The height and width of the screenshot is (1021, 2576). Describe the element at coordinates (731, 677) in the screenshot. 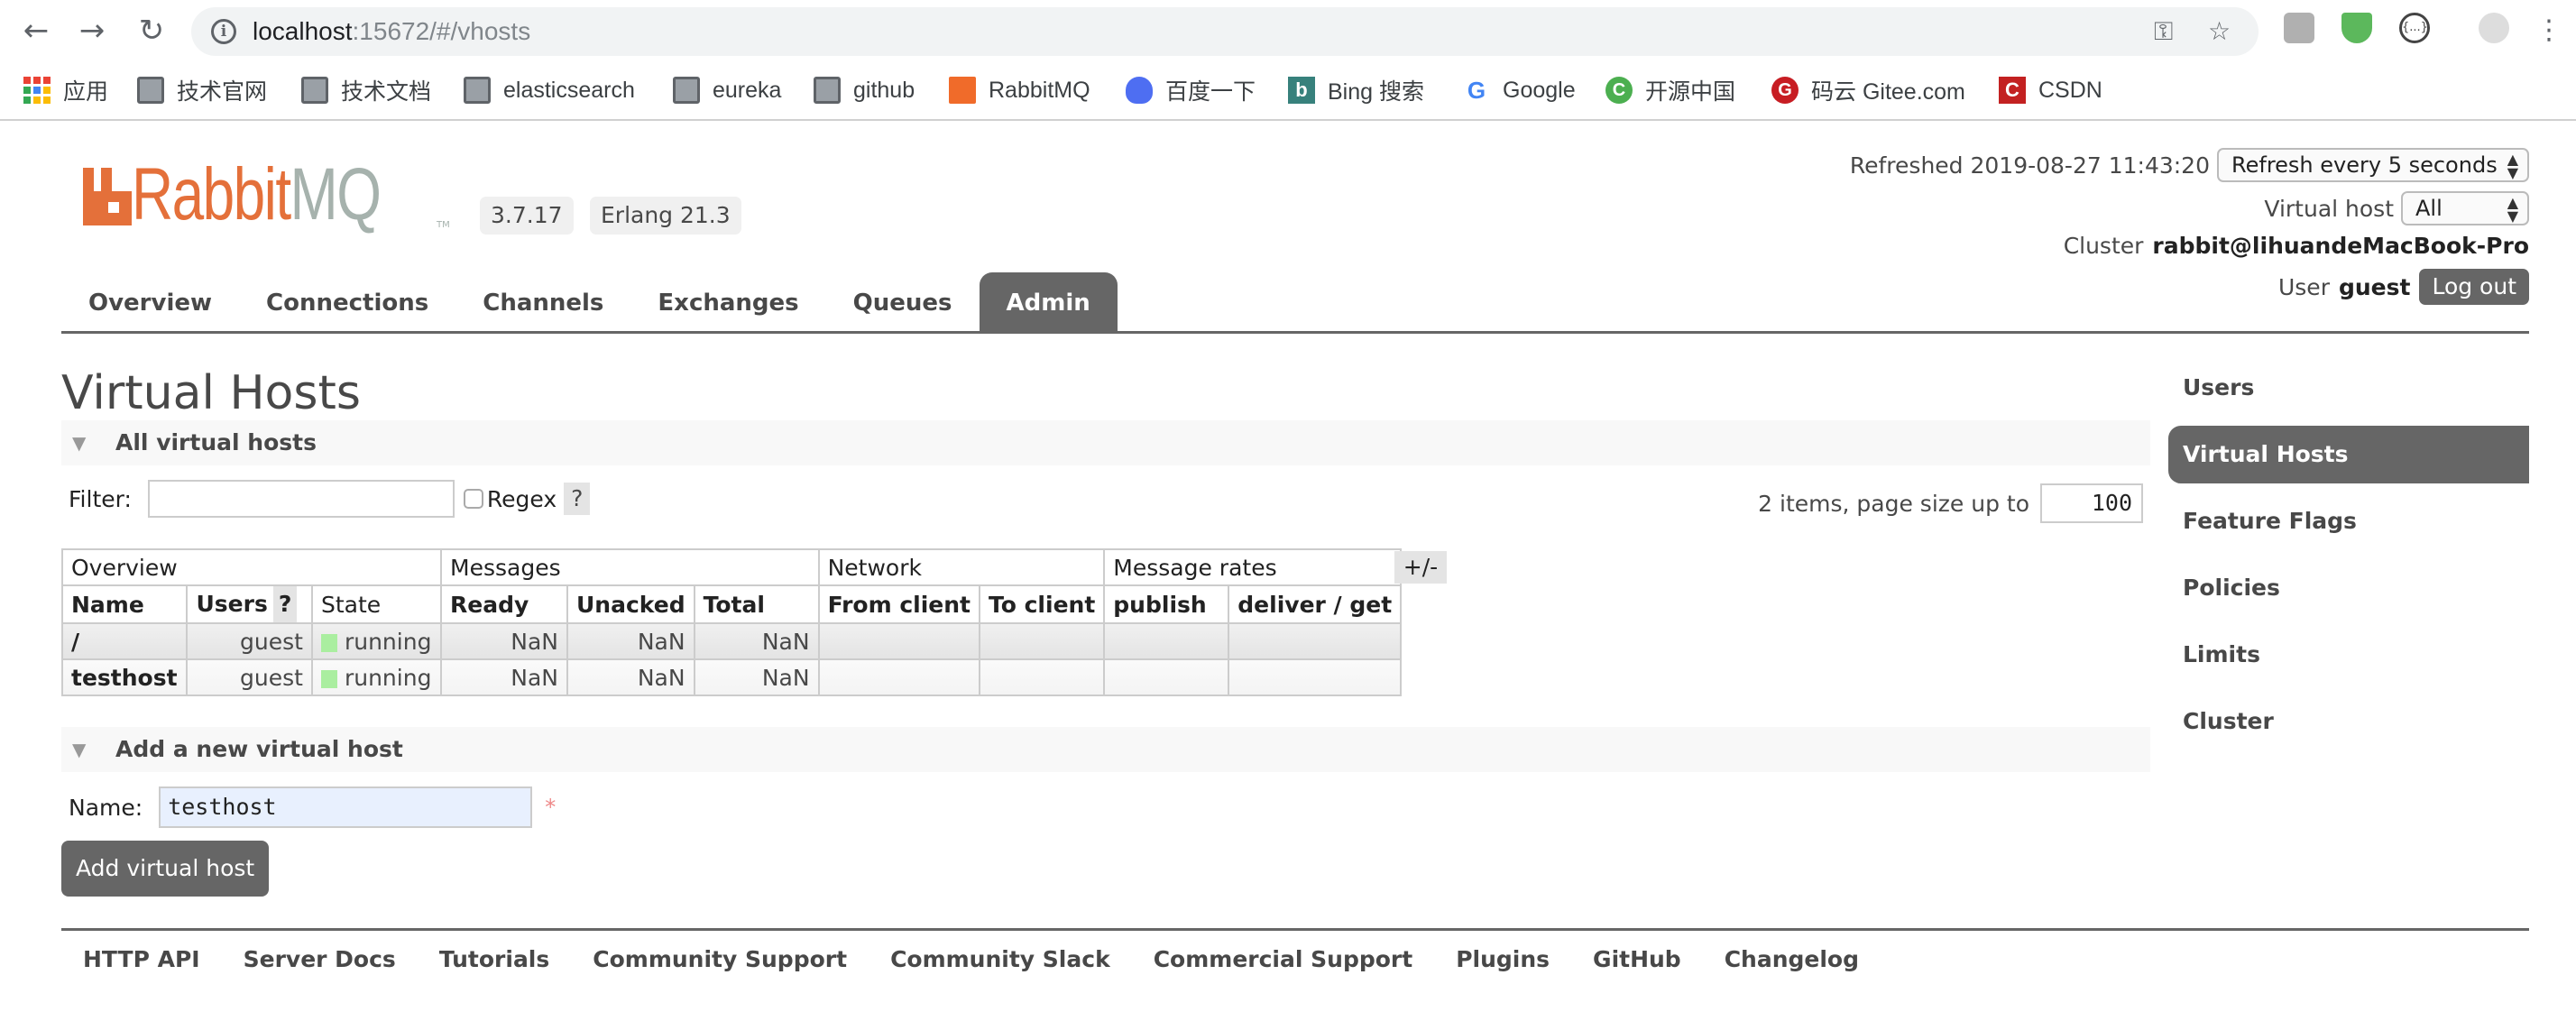

I see `table-row: testhost guest running NaN NaN NaN` at that location.